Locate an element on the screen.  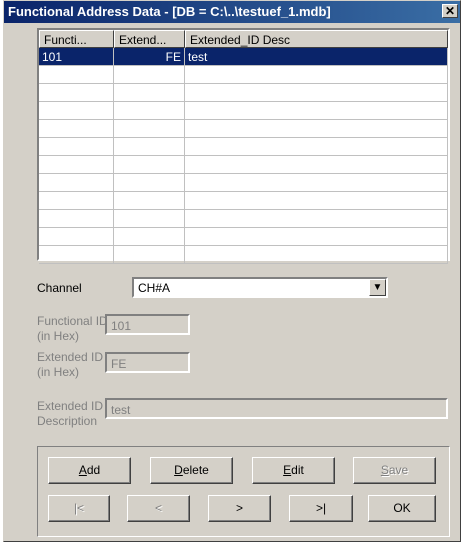
extended-id-label: Extended ID (in Hex) is located at coordinates (70, 365).